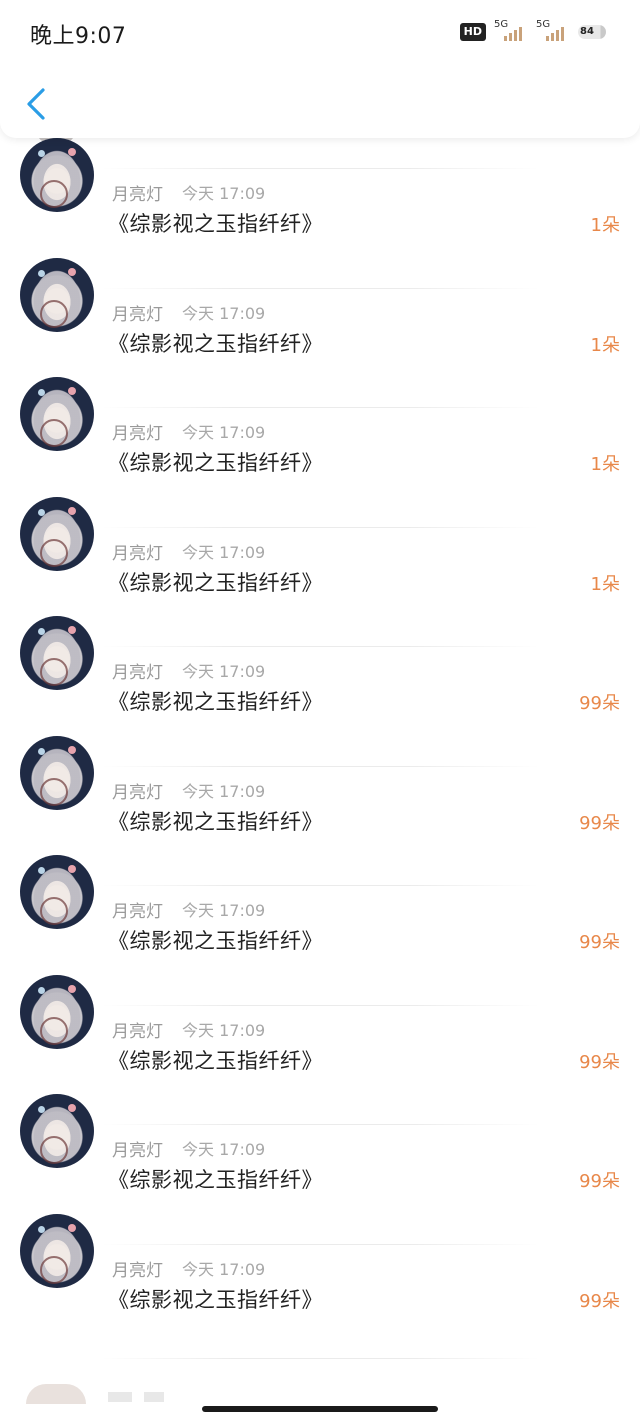 Image resolution: width=640 pixels, height=1423 pixels. Describe the element at coordinates (592, 32) in the screenshot. I see `battery-icon: 84` at that location.